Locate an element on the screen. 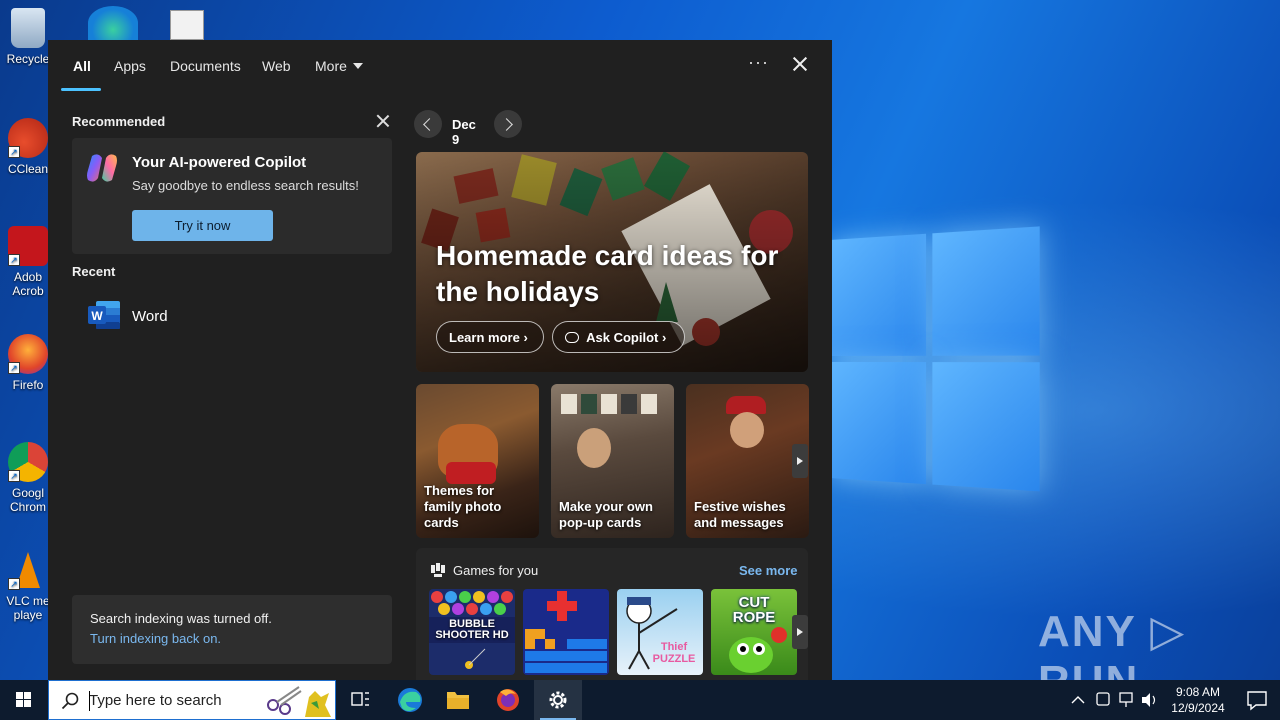 Image resolution: width=1280 pixels, height=720 pixels. caret-down-icon is located at coordinates (357, 66).